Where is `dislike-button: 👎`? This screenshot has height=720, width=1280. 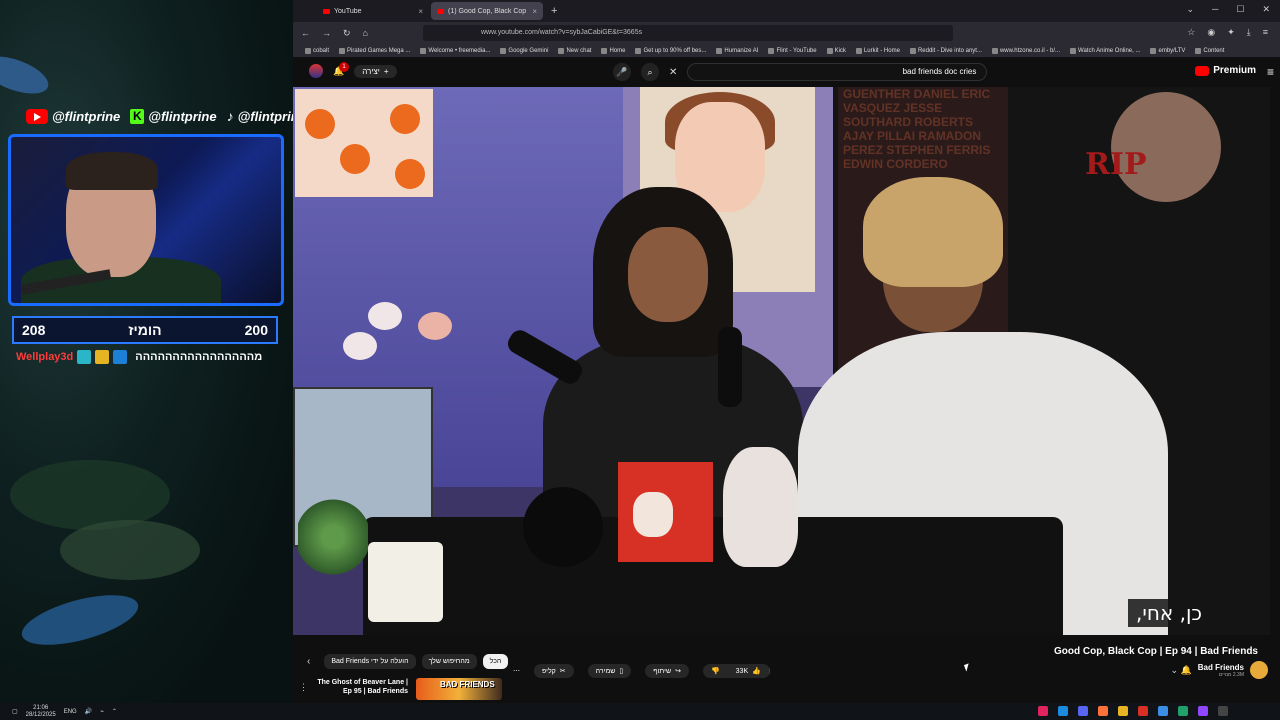 dislike-button: 👎 is located at coordinates (715, 671).